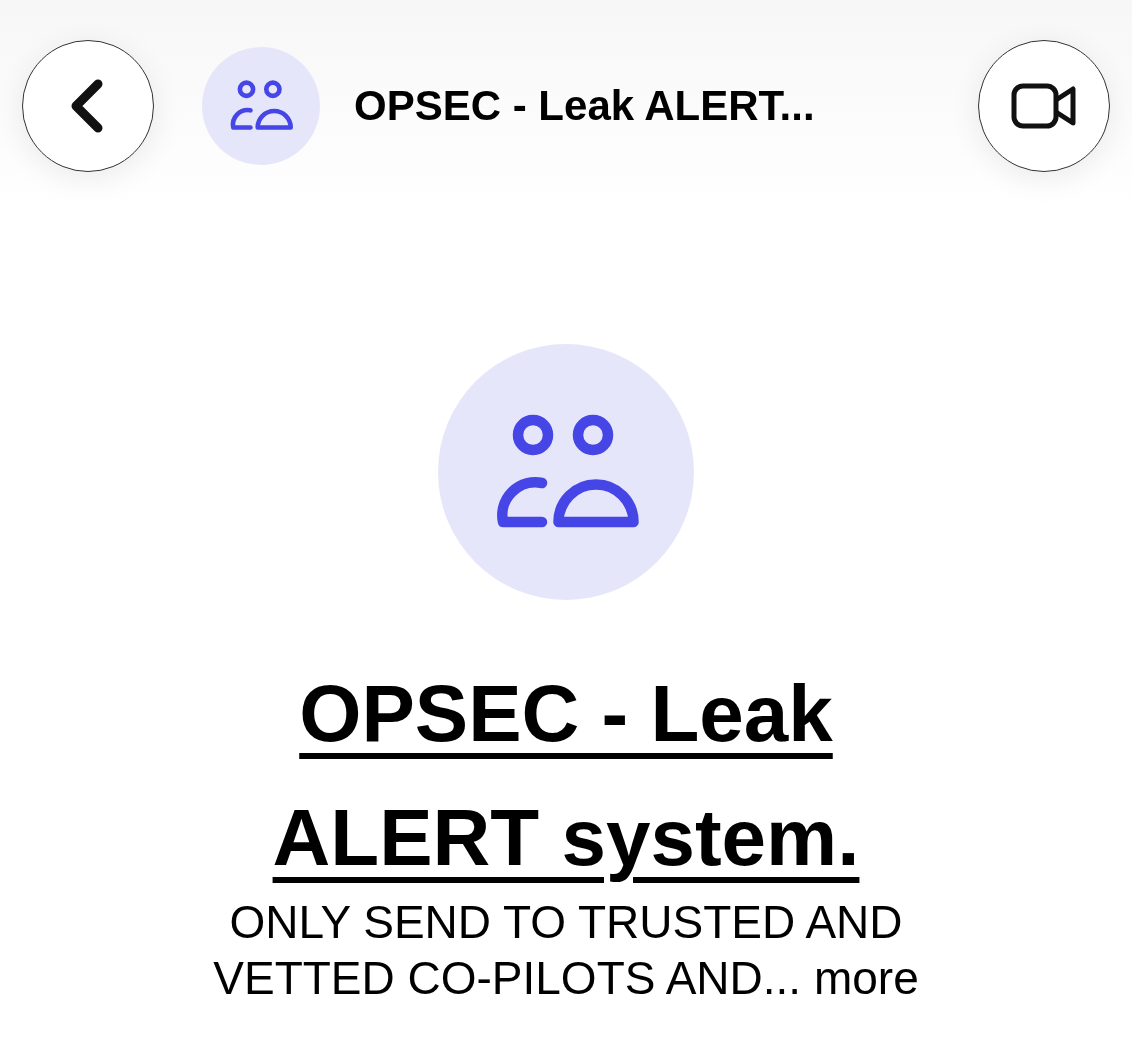  I want to click on group-name: OPSEC - Leak ALERT system., so click(566, 776).